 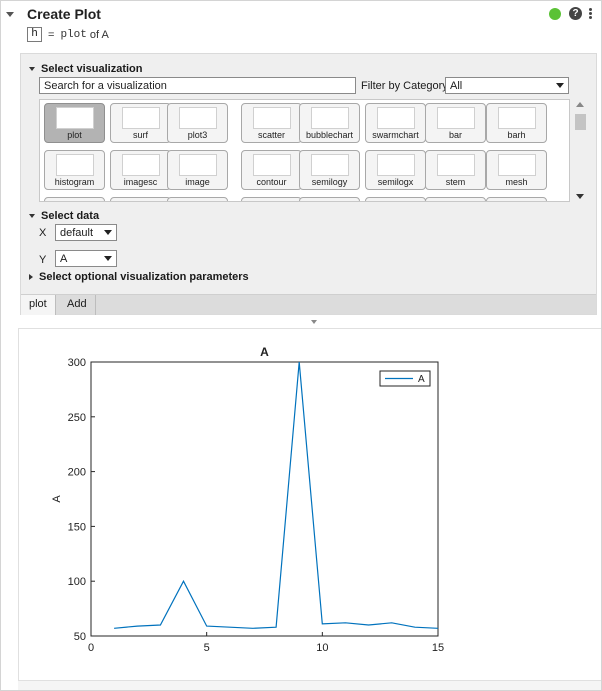 I want to click on scroll-down-icon, so click(x=580, y=196).